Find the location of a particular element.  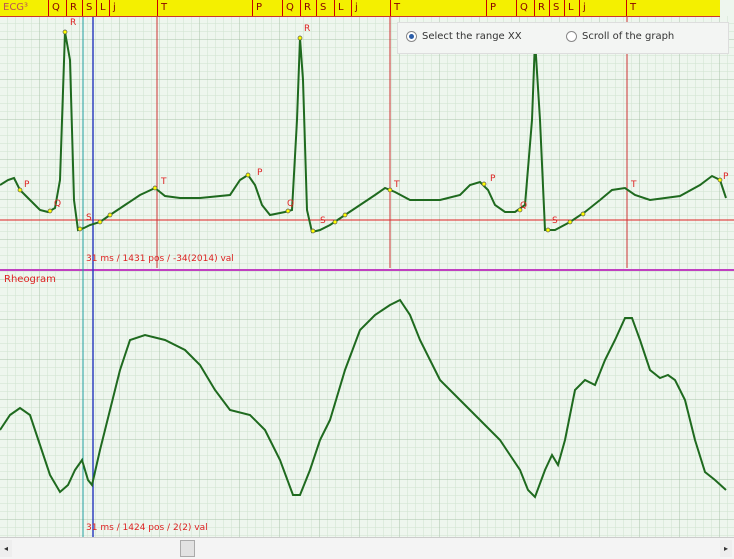

radio-label: Scroll of the graph is located at coordinates (628, 36).